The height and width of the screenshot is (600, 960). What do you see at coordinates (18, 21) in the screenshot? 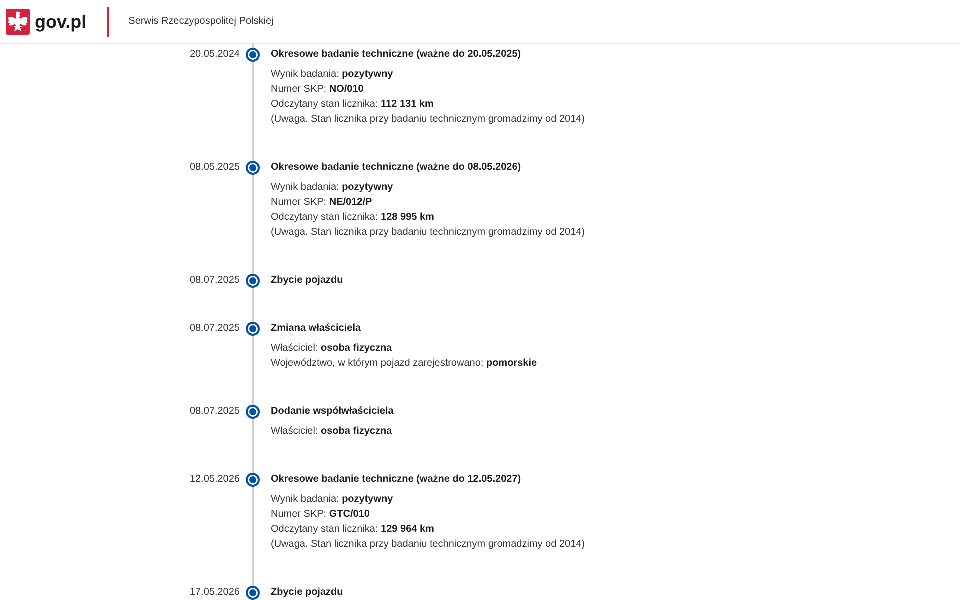
I see `eagle-emblem-icon` at bounding box center [18, 21].